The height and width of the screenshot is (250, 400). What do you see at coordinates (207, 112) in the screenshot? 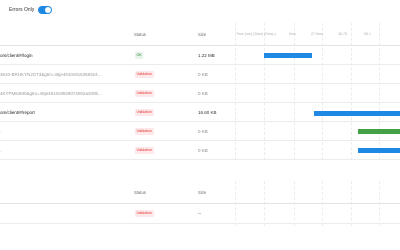
I see `request-size: 16.60 KB` at bounding box center [207, 112].